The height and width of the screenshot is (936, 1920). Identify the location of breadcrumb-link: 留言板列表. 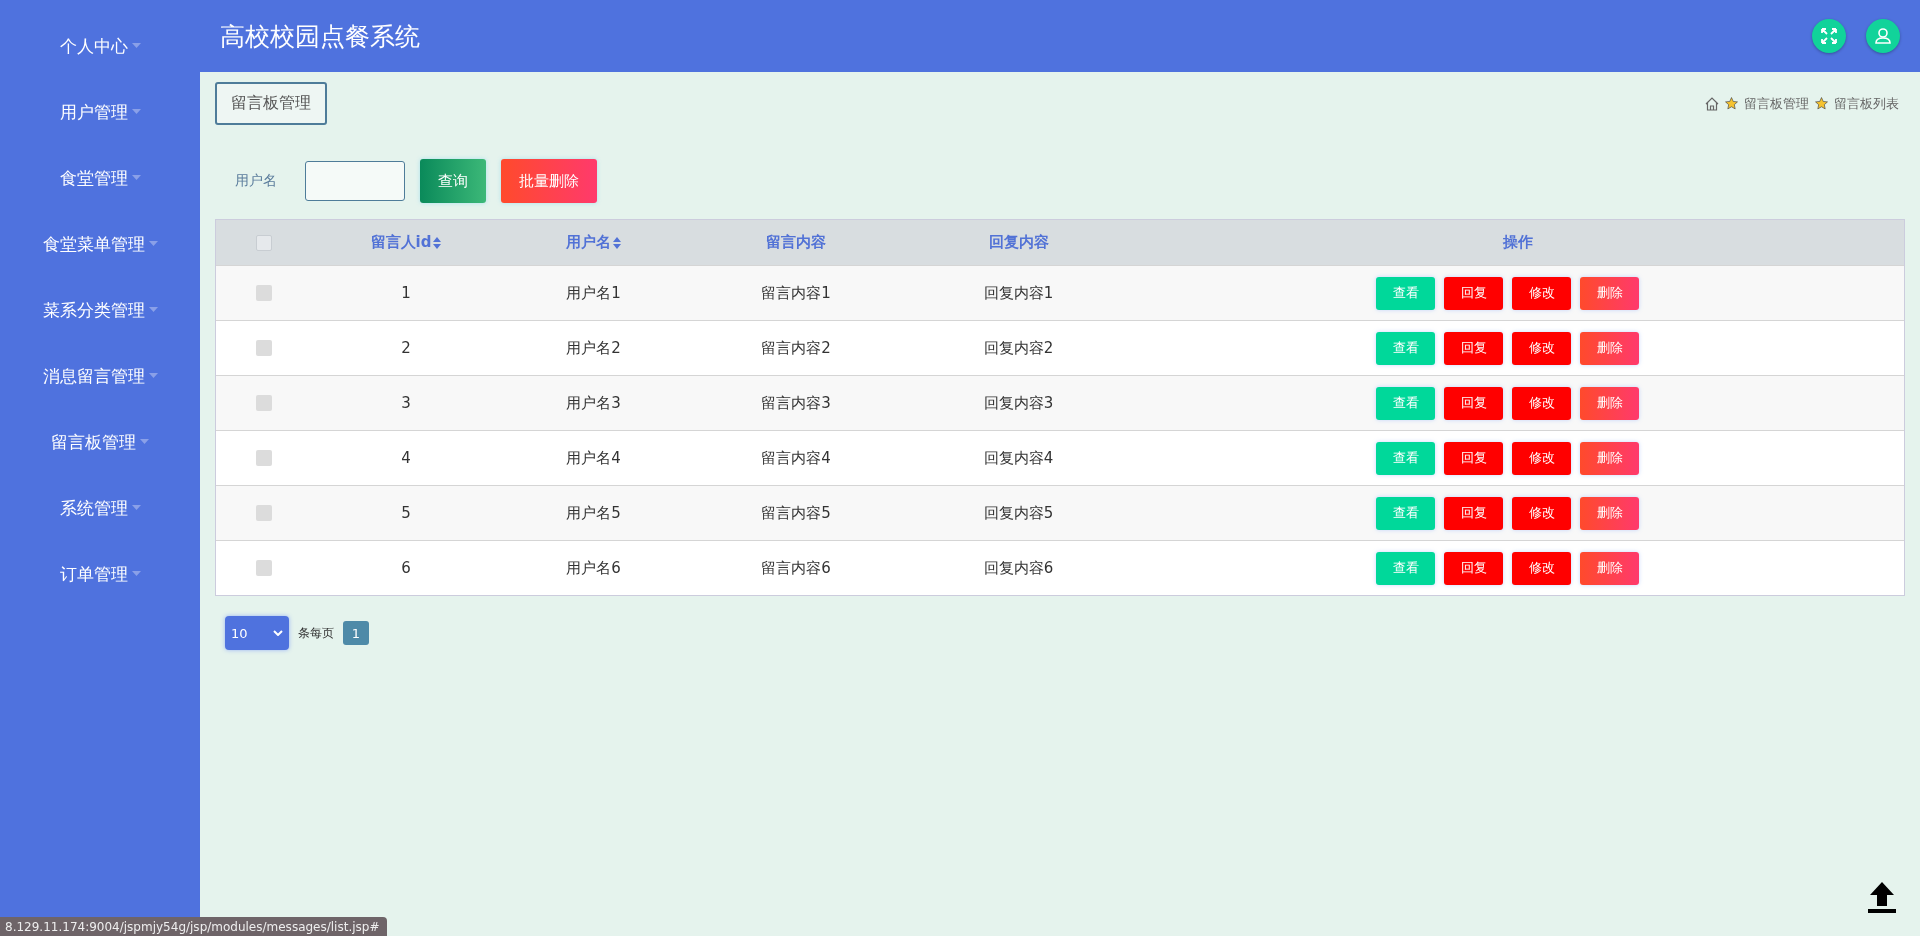
(1866, 103).